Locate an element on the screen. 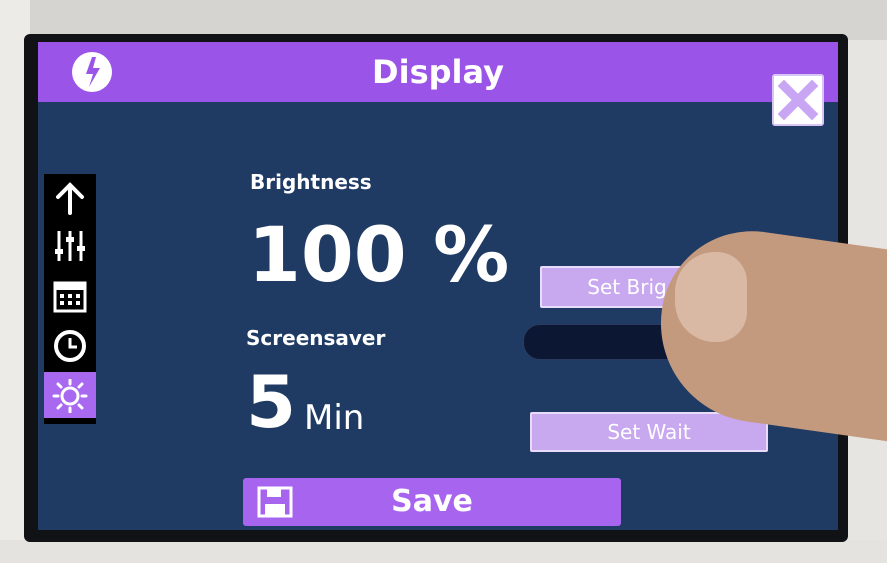 The width and height of the screenshot is (887, 563). calendar-icon is located at coordinates (70, 297).